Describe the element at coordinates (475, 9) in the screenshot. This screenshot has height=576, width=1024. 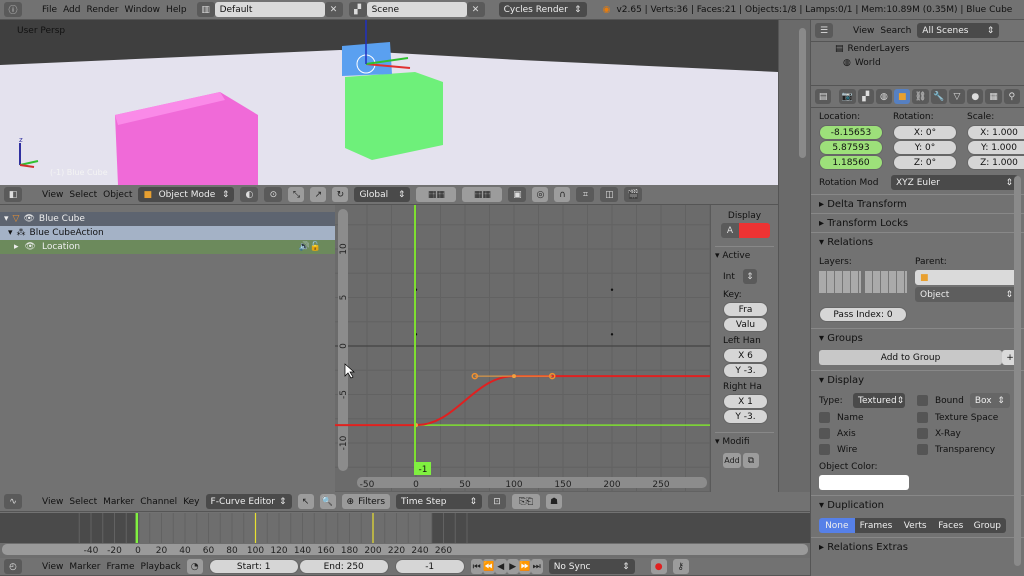
I see `scene-close-icon: ✕` at that location.